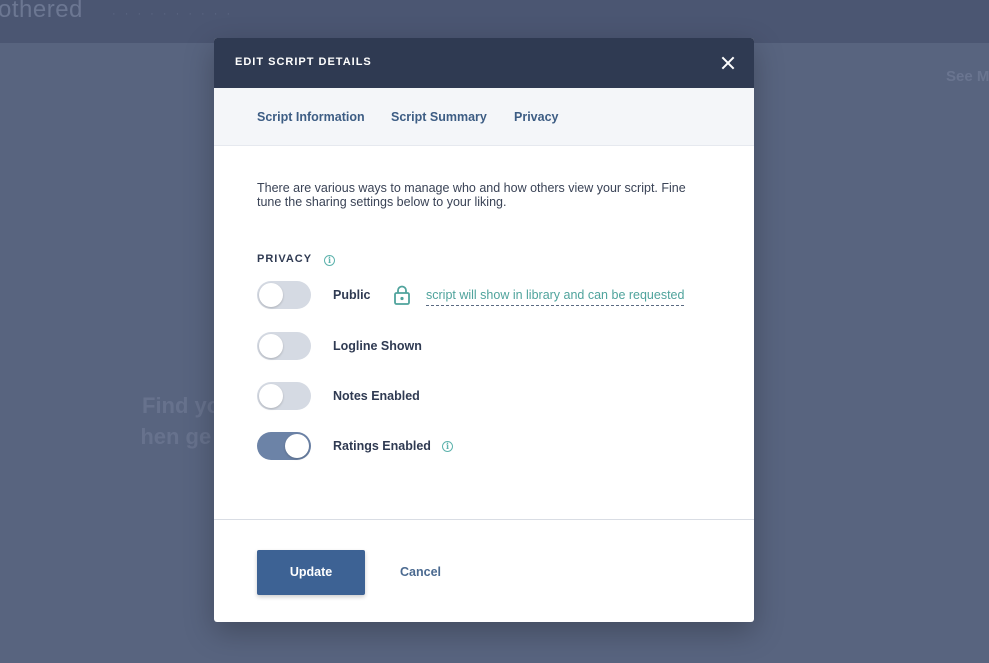  Describe the element at coordinates (284, 446) in the screenshot. I see `ratings-toggle` at that location.